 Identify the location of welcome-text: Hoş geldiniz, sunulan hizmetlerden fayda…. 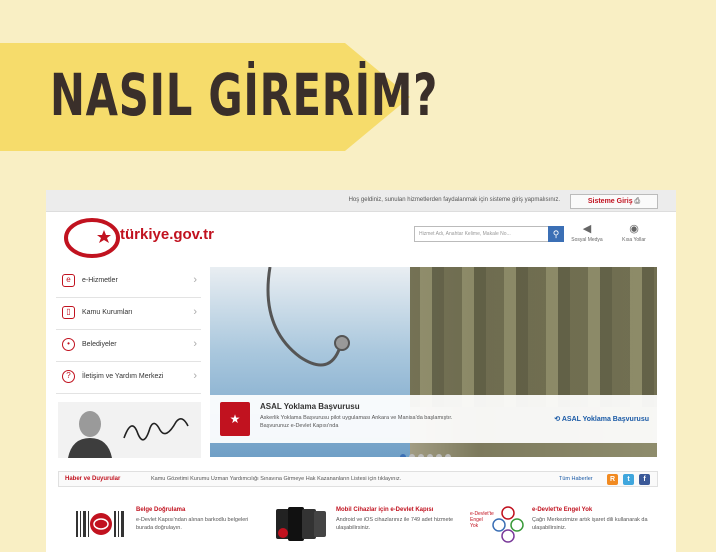
(454, 200).